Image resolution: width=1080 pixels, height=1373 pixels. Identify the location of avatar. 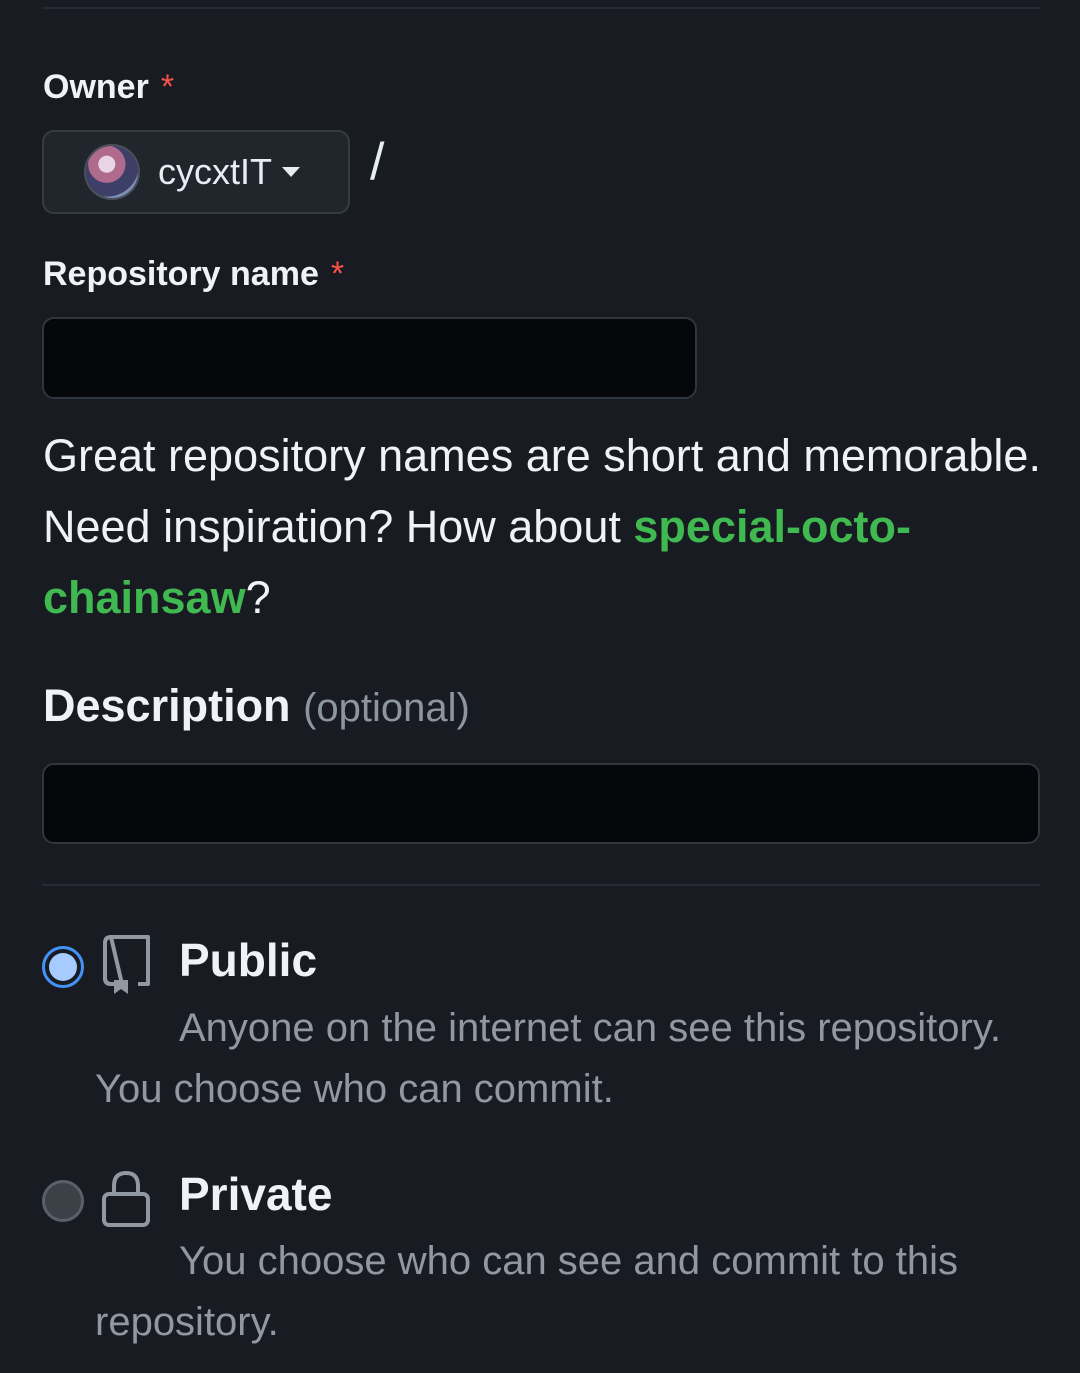
(112, 172).